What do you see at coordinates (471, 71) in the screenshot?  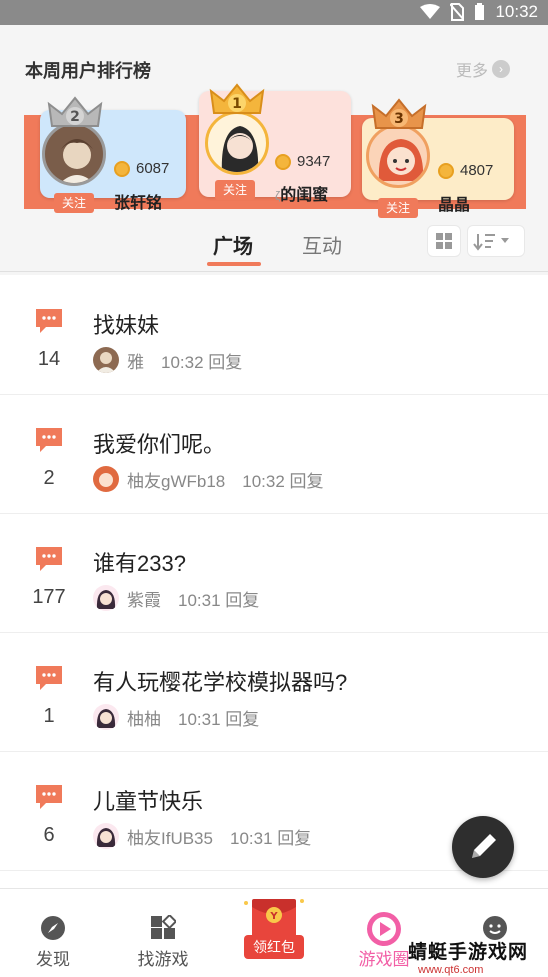 I see `more-label: 更多` at bounding box center [471, 71].